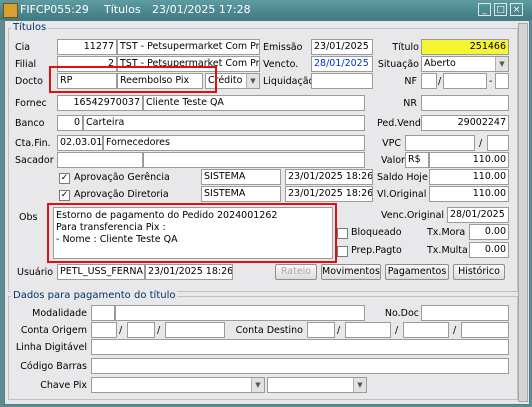  What do you see at coordinates (469, 160) in the screenshot?
I see `valor-field: 110.00` at bounding box center [469, 160].